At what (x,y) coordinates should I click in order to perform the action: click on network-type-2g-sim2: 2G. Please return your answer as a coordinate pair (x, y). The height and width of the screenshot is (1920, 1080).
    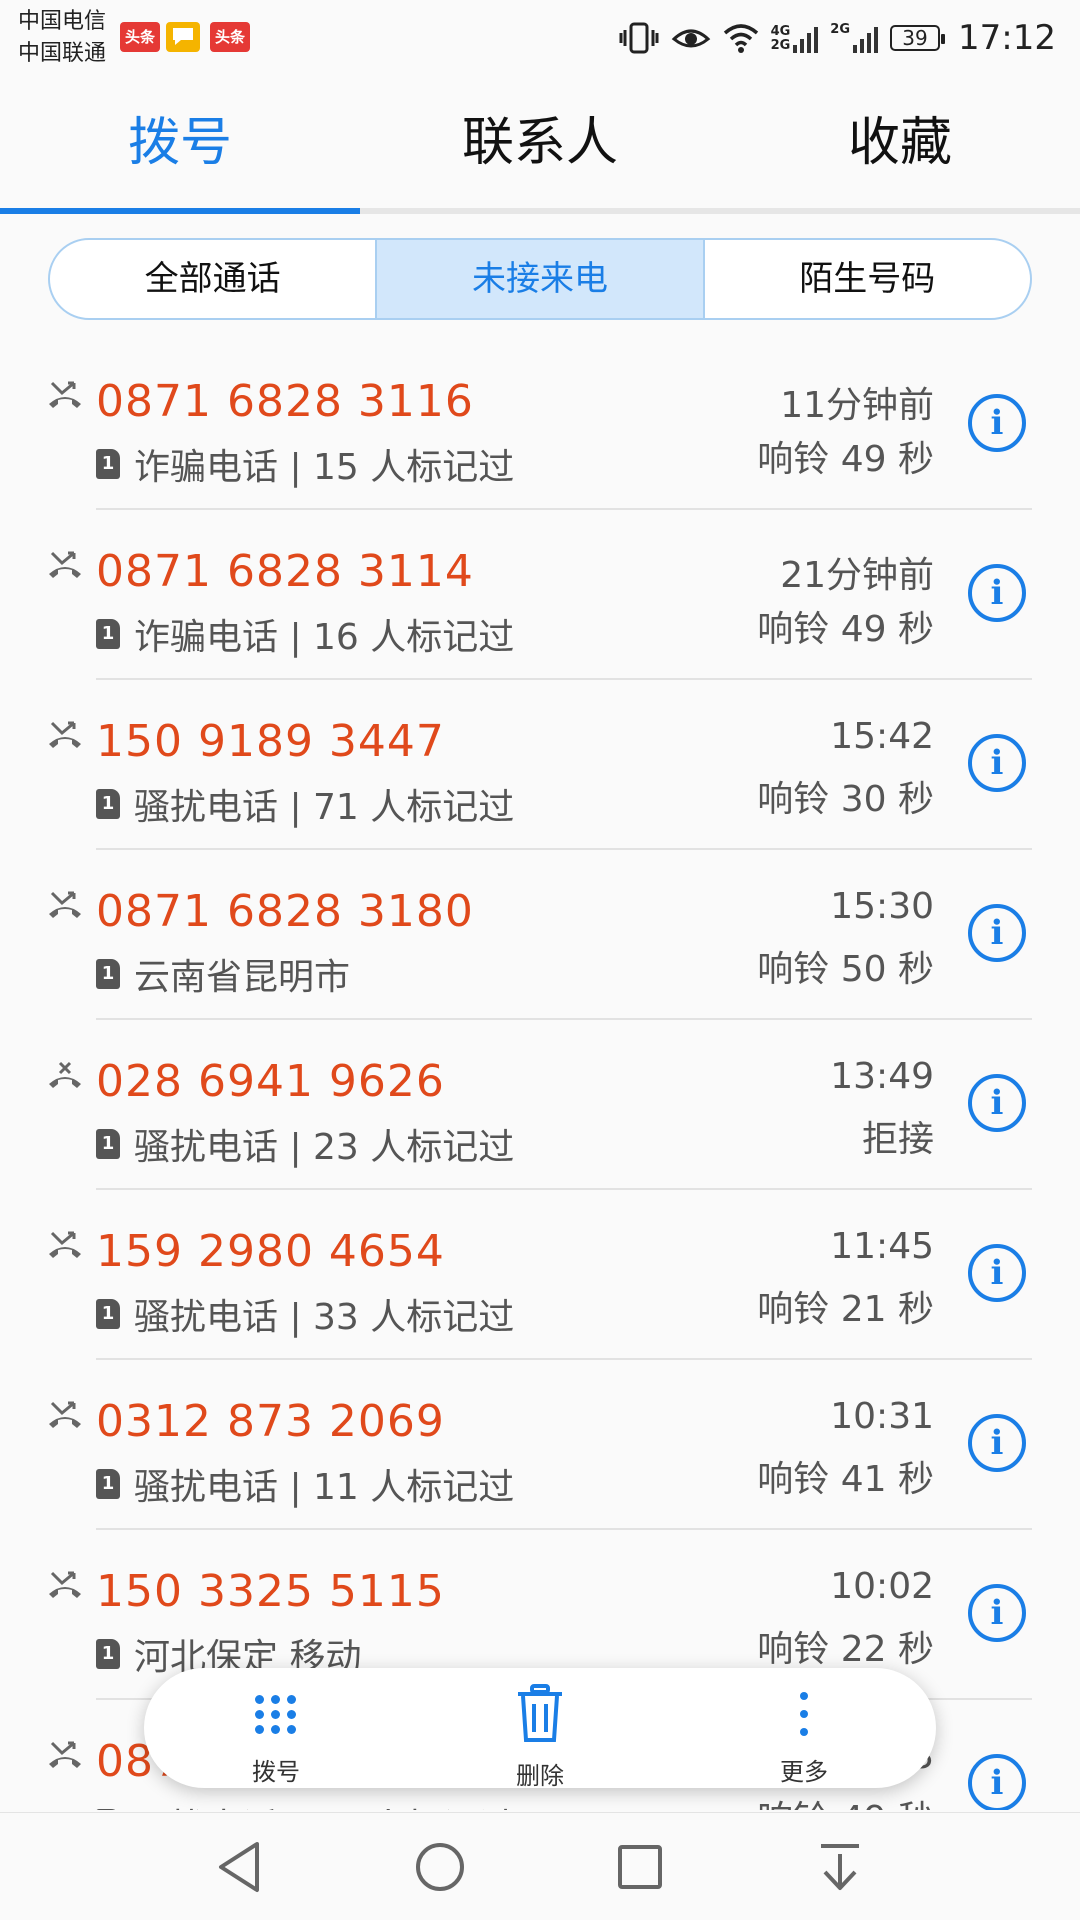
    Looking at the image, I should click on (840, 29).